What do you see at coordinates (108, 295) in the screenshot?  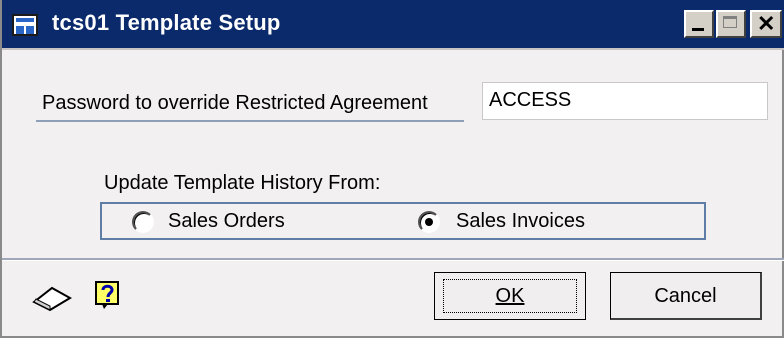 I see `help-icon` at bounding box center [108, 295].